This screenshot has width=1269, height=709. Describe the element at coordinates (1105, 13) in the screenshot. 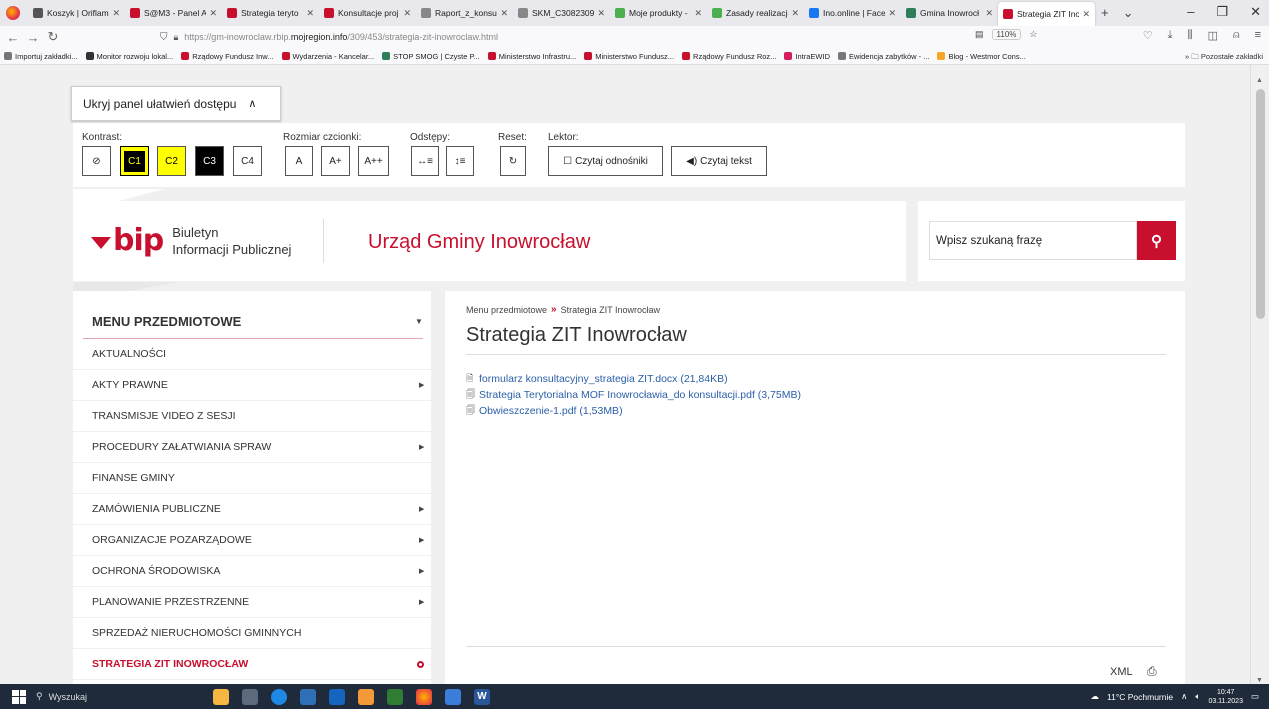

I see `new-tab-icon: +` at that location.